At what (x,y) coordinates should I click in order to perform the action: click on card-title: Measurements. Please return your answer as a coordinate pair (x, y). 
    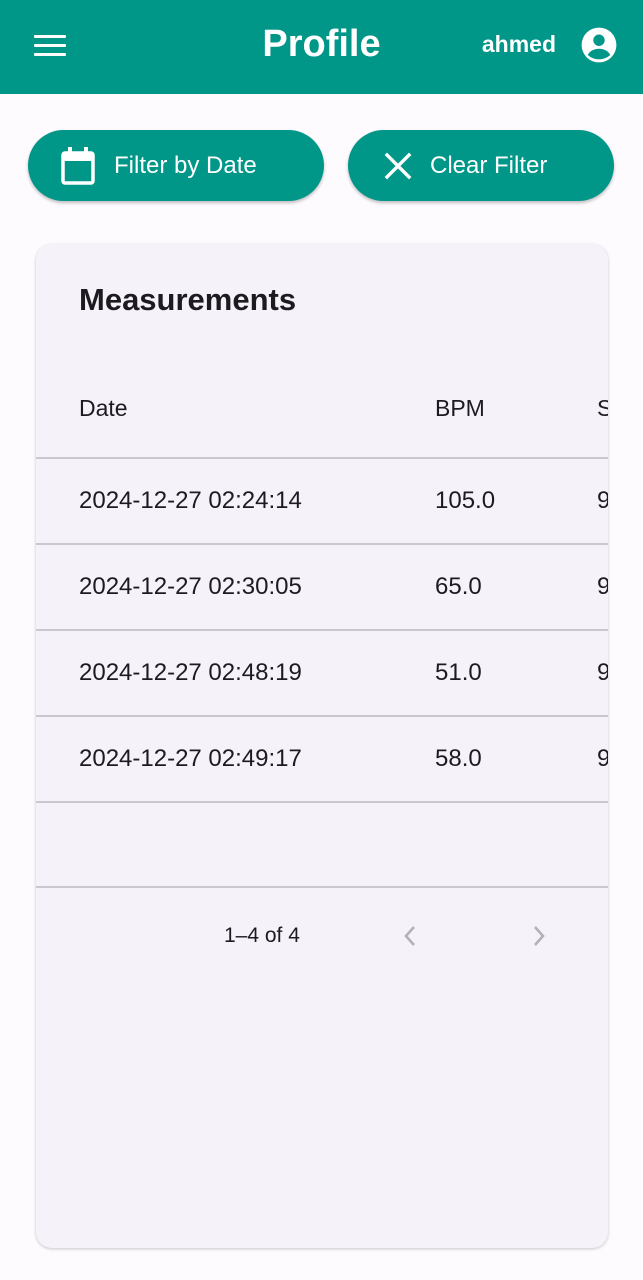
    Looking at the image, I should click on (188, 299).